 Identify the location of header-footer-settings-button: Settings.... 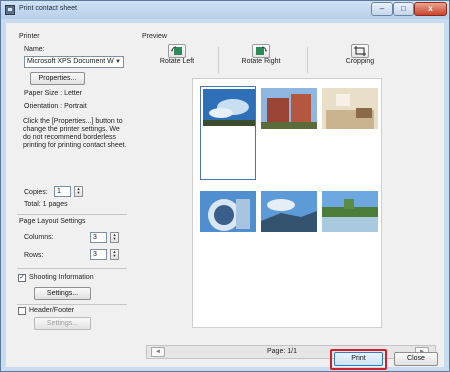
(62, 323).